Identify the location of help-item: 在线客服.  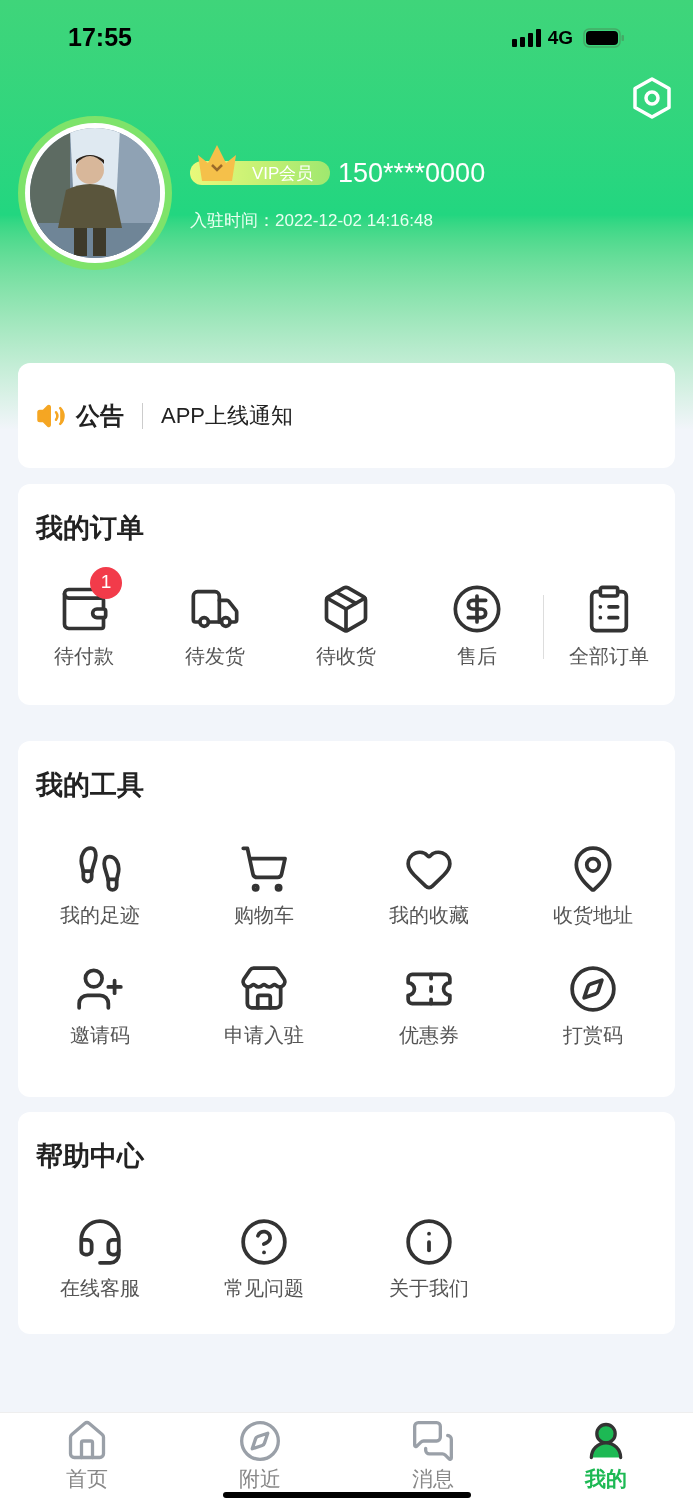
(100, 1259).